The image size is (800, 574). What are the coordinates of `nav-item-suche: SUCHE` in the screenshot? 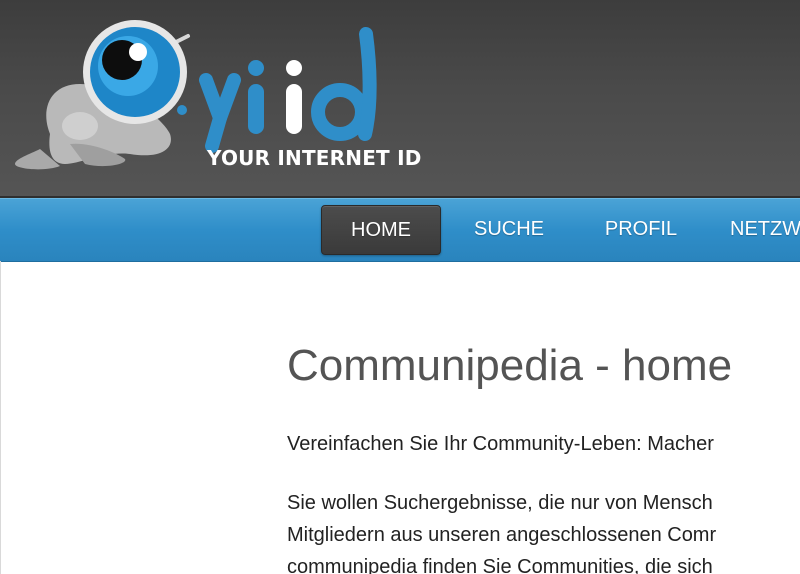 It's located at (509, 229).